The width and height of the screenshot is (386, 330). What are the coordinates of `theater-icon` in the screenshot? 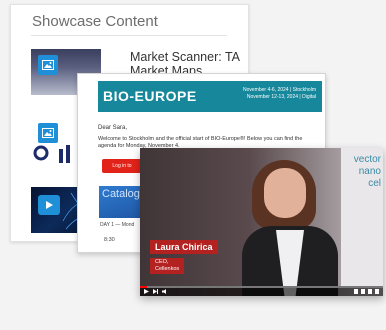 It's located at (370, 291).